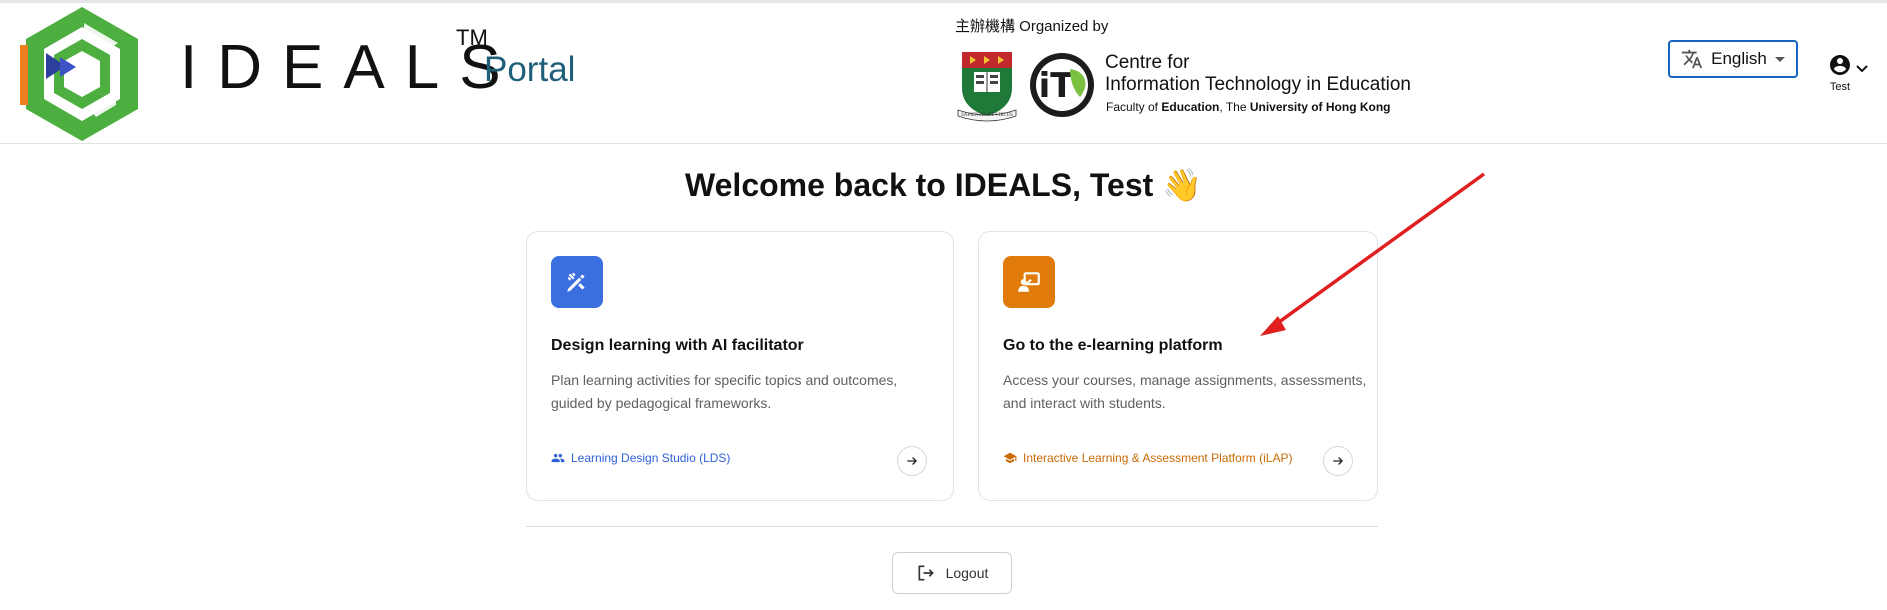 Image resolution: width=1887 pixels, height=610 pixels. Describe the element at coordinates (472, 37) in the screenshot. I see `trademark-symbol: TM` at that location.